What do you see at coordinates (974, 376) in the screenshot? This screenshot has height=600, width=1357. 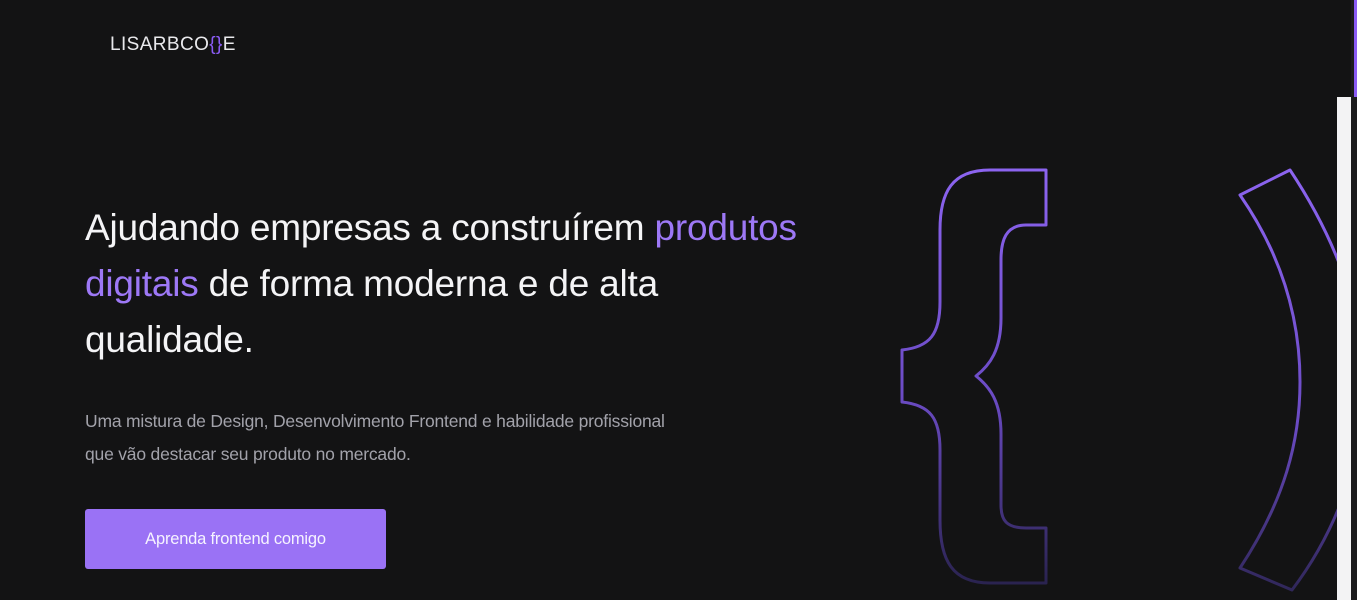 I see `open-brace-shape` at bounding box center [974, 376].